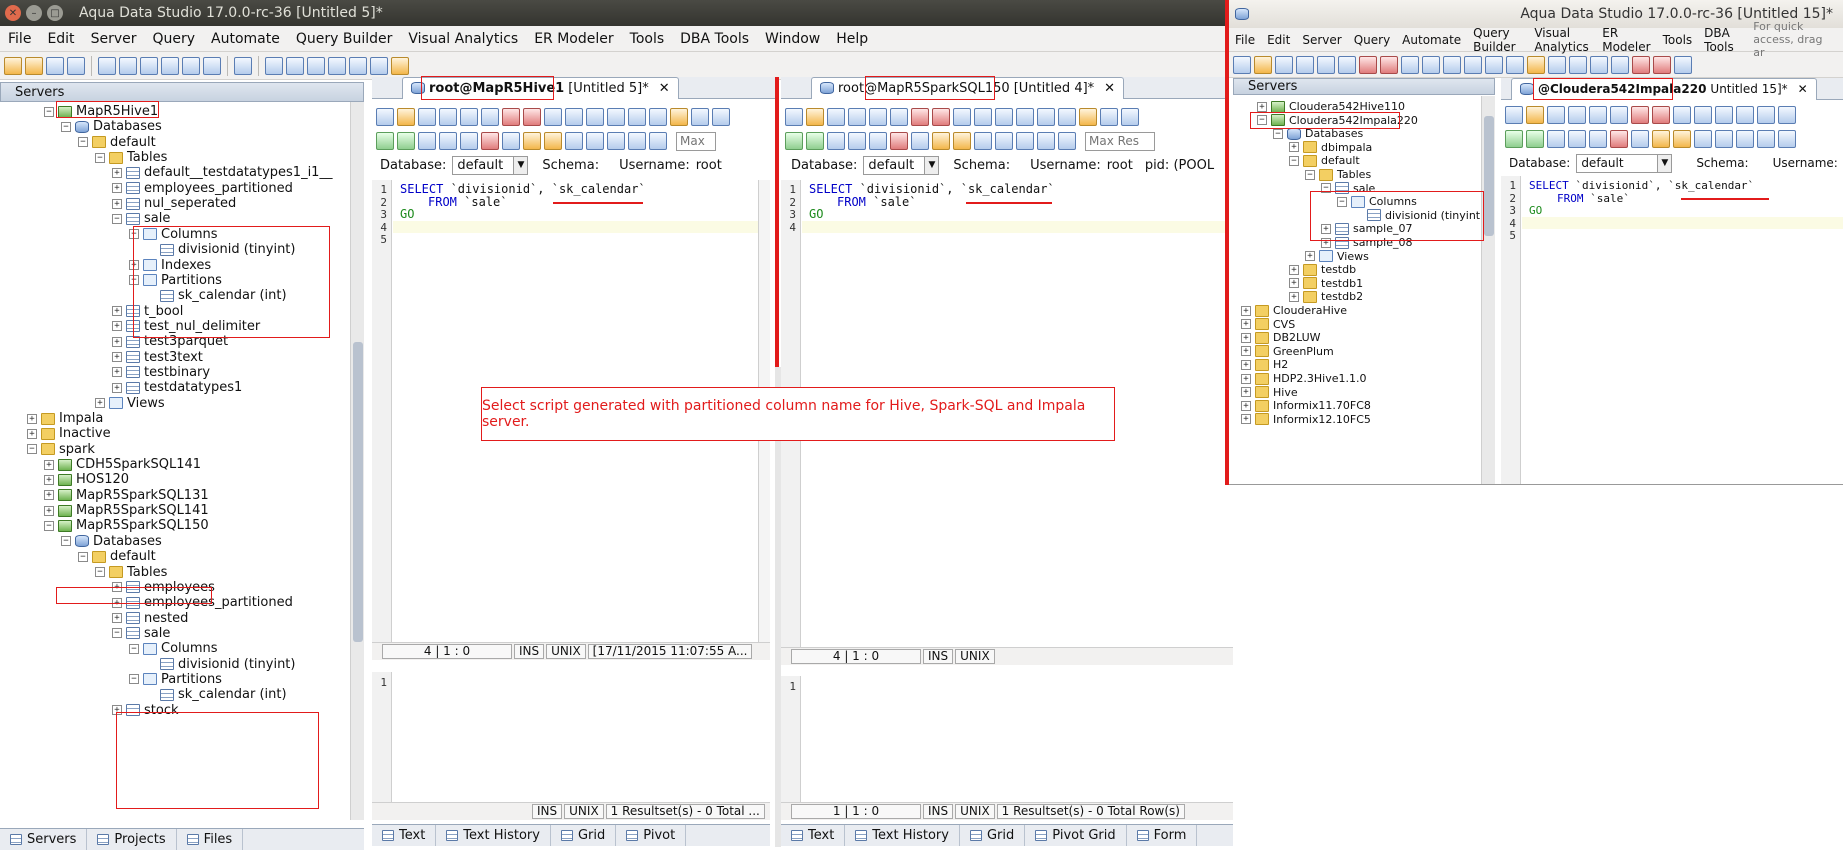 The width and height of the screenshot is (1843, 850). I want to click on new-file-icon, so click(243, 65).